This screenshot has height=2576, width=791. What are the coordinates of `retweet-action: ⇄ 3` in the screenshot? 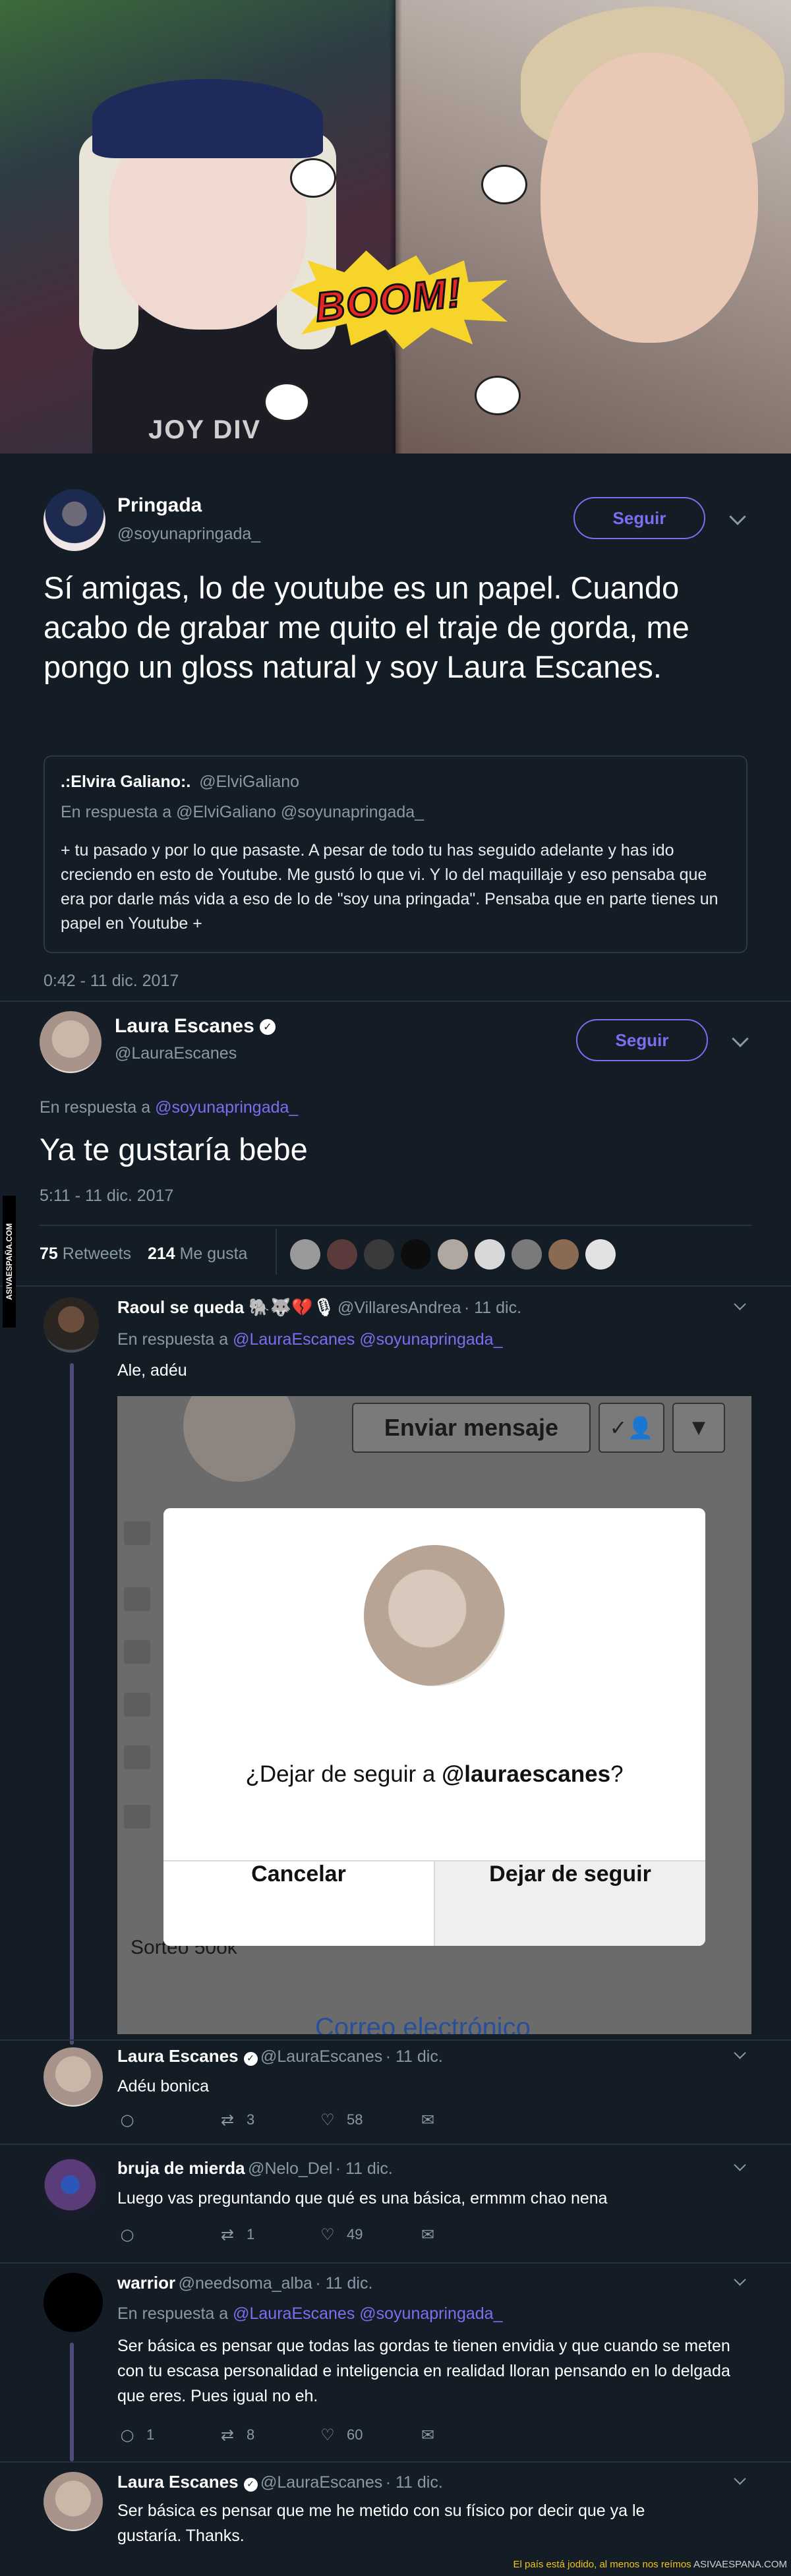 It's located at (236, 2120).